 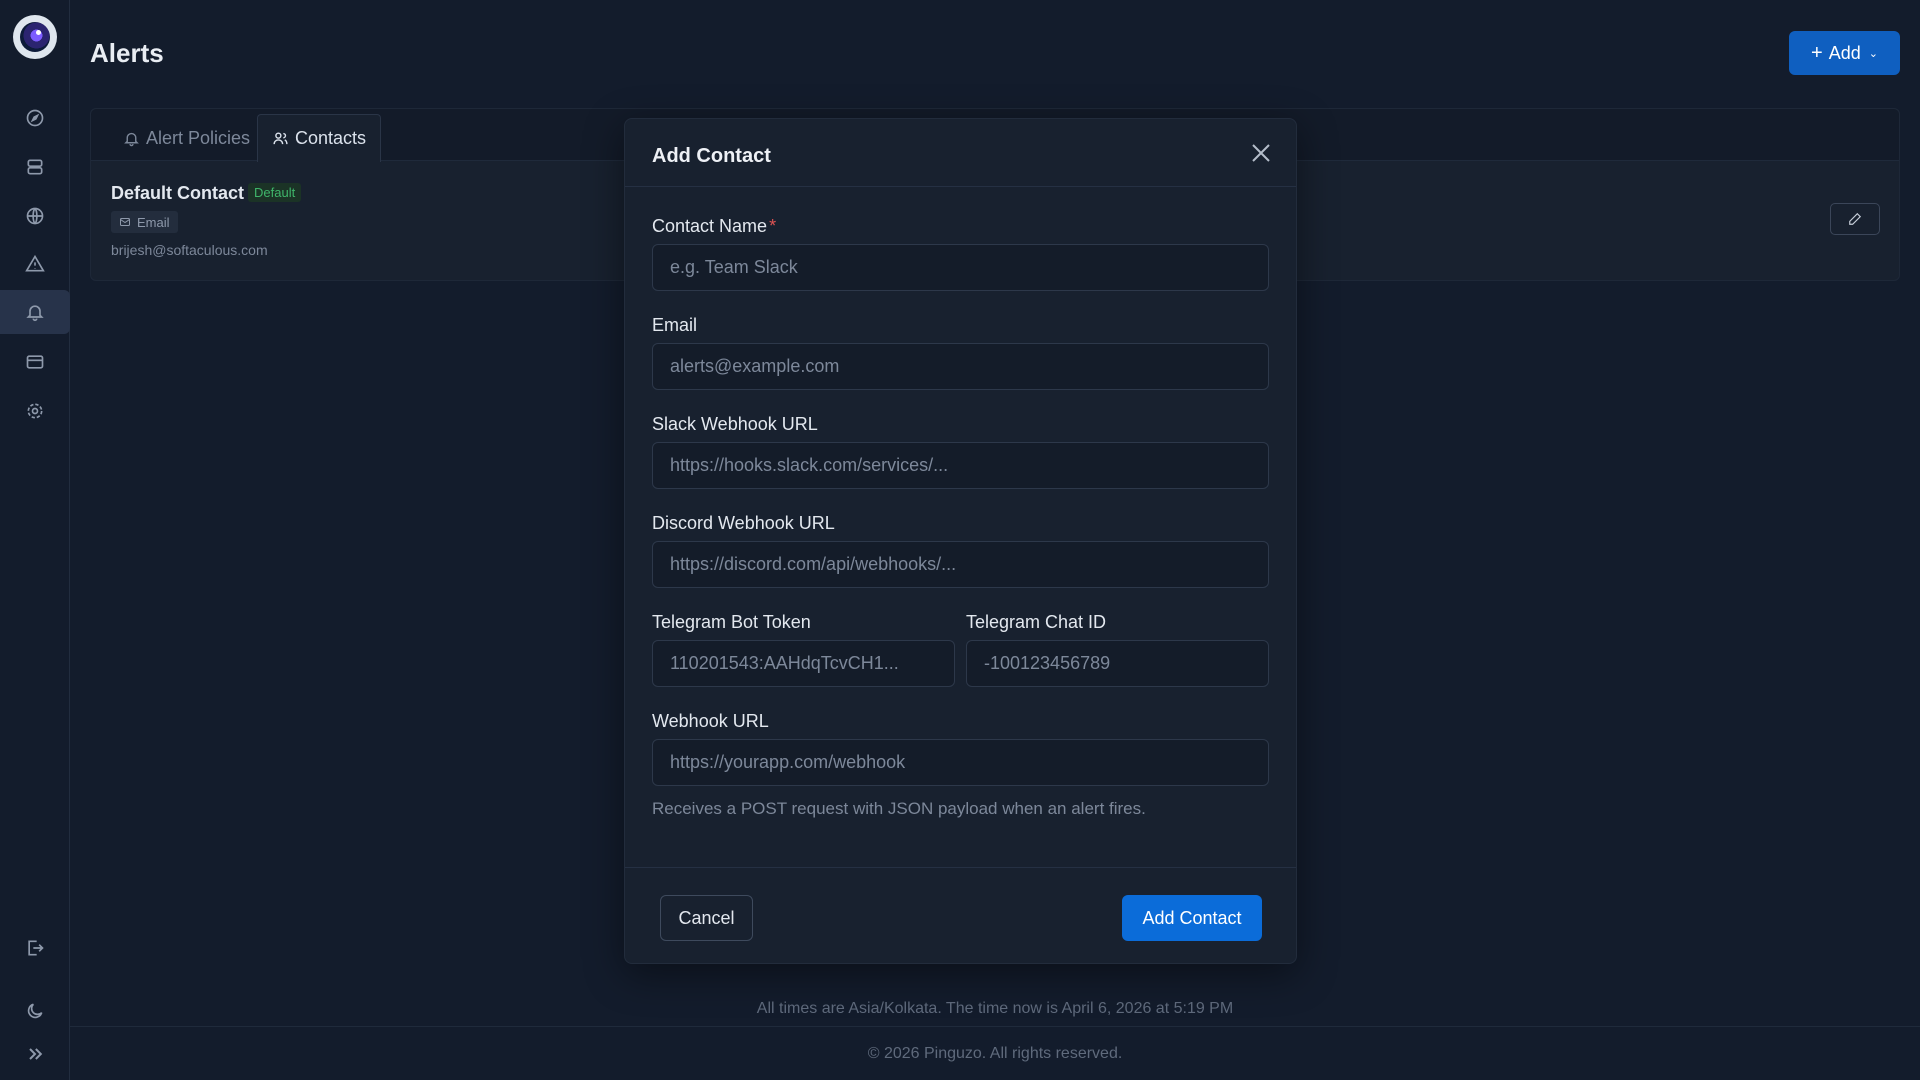 What do you see at coordinates (960, 153) in the screenshot?
I see `modal-header: Add Contact` at bounding box center [960, 153].